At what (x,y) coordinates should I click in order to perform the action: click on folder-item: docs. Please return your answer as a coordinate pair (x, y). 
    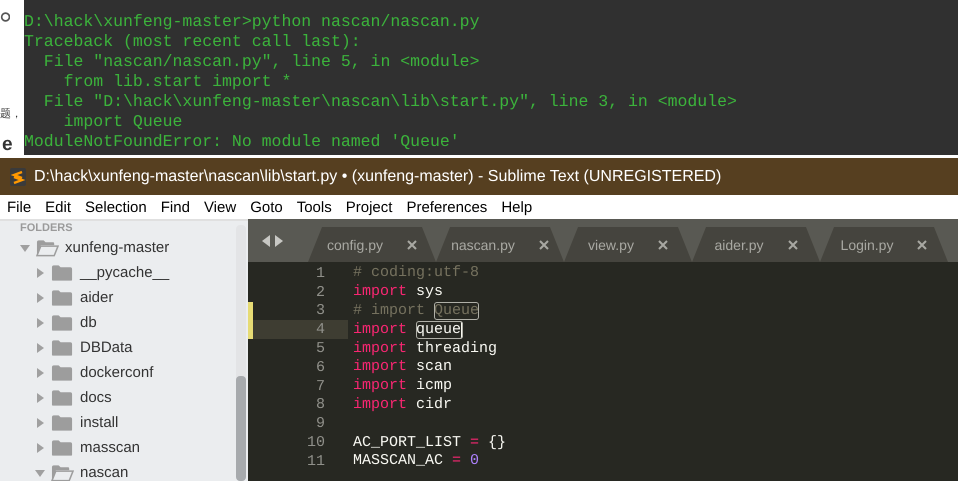
    Looking at the image, I should click on (118, 397).